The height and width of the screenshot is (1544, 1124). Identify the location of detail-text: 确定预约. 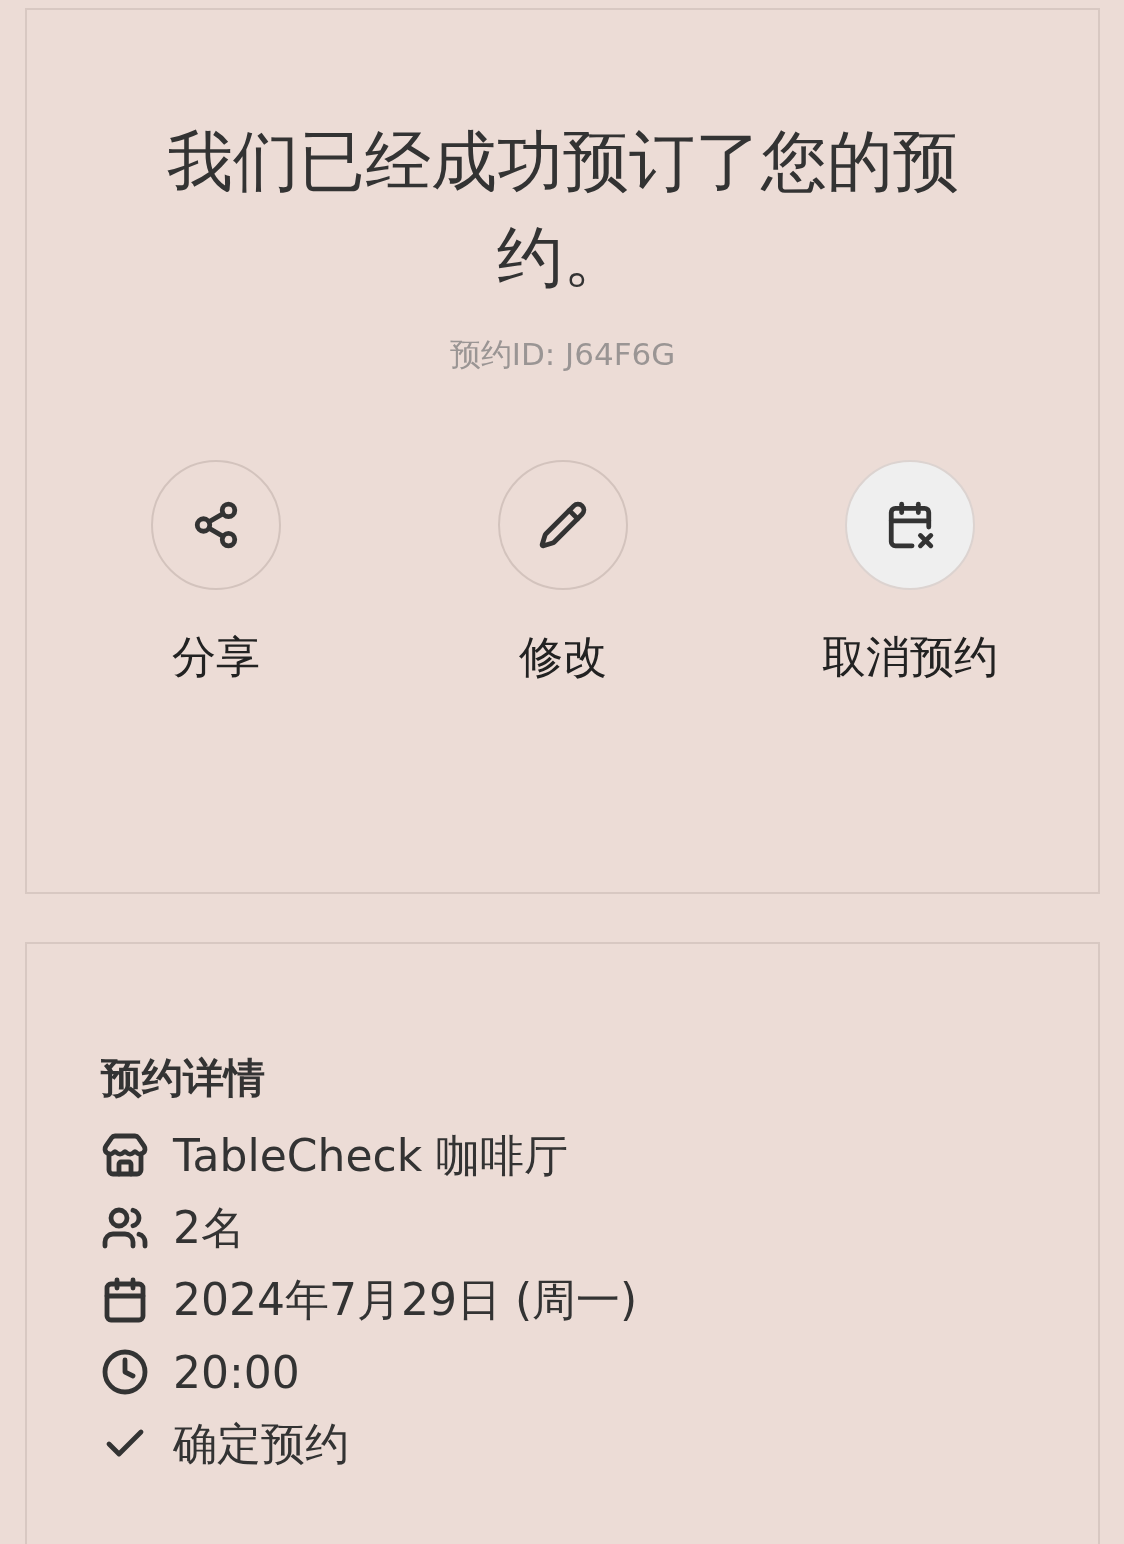
(261, 1443).